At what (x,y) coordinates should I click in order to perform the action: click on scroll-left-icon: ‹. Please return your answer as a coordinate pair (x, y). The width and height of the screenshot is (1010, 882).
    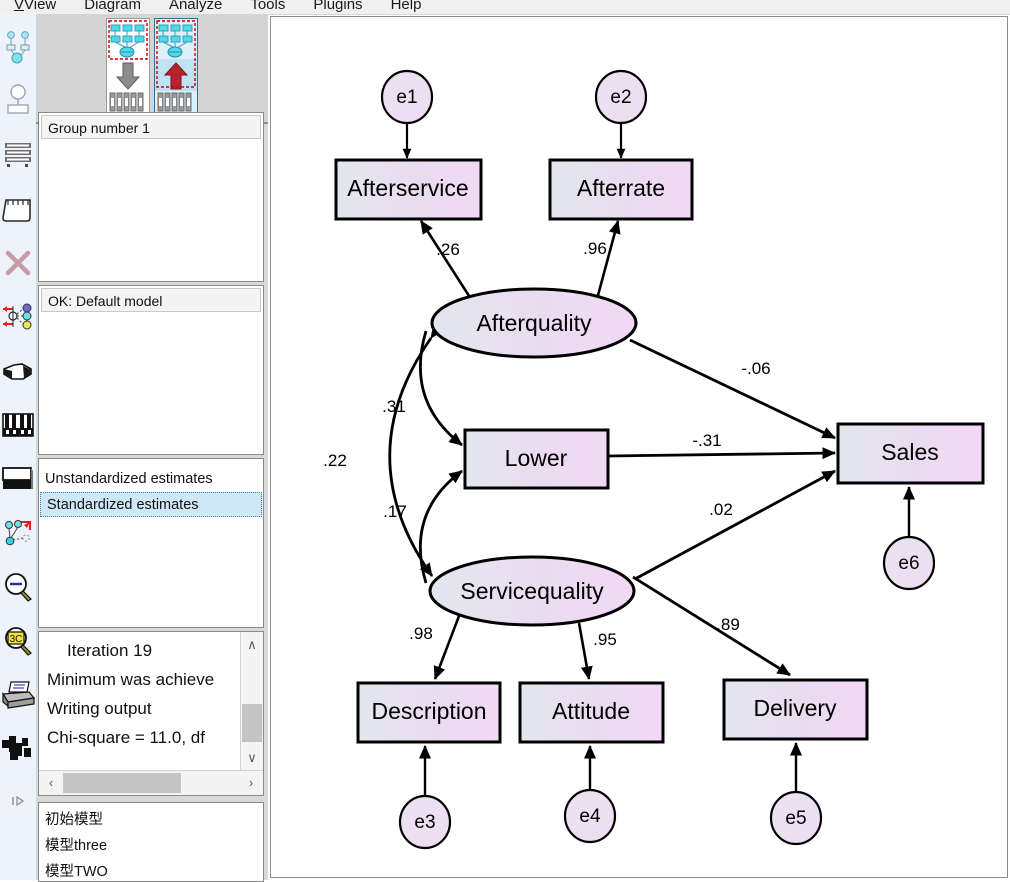
    Looking at the image, I should click on (51, 782).